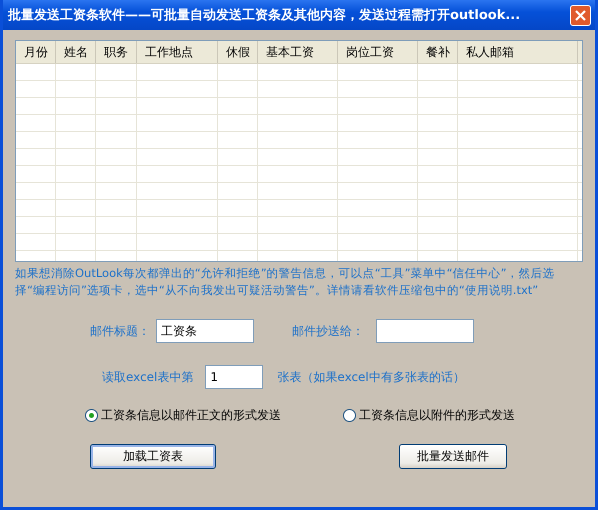  What do you see at coordinates (120, 331) in the screenshot?
I see `subject-label: 邮件标题：` at bounding box center [120, 331].